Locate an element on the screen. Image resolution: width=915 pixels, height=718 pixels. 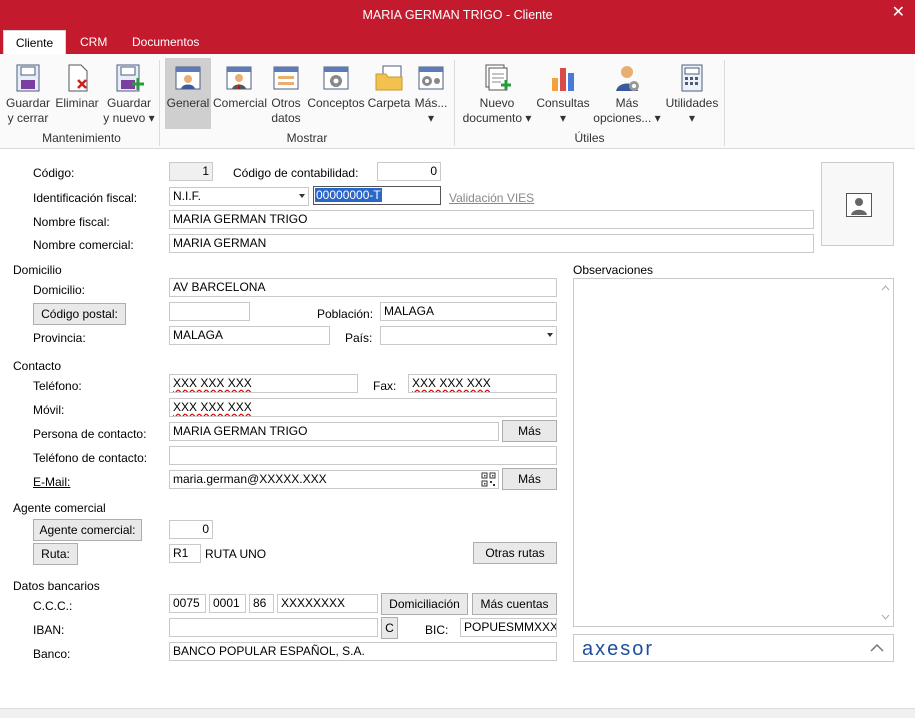
chevron-down-icon is located at coordinates (302, 196).